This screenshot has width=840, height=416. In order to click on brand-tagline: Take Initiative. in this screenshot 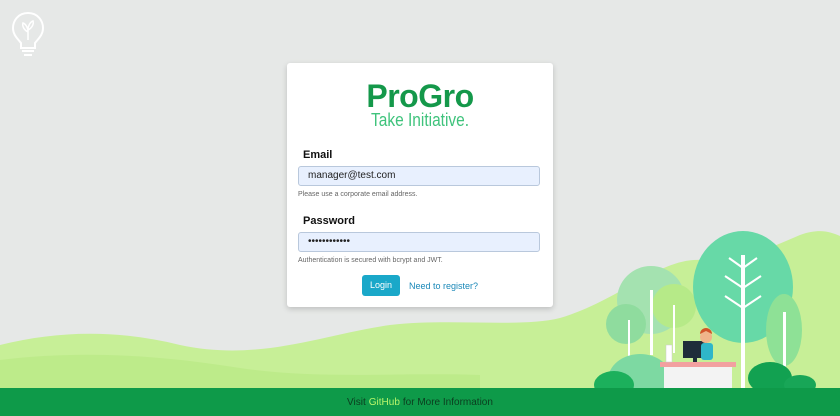, I will do `click(420, 120)`.